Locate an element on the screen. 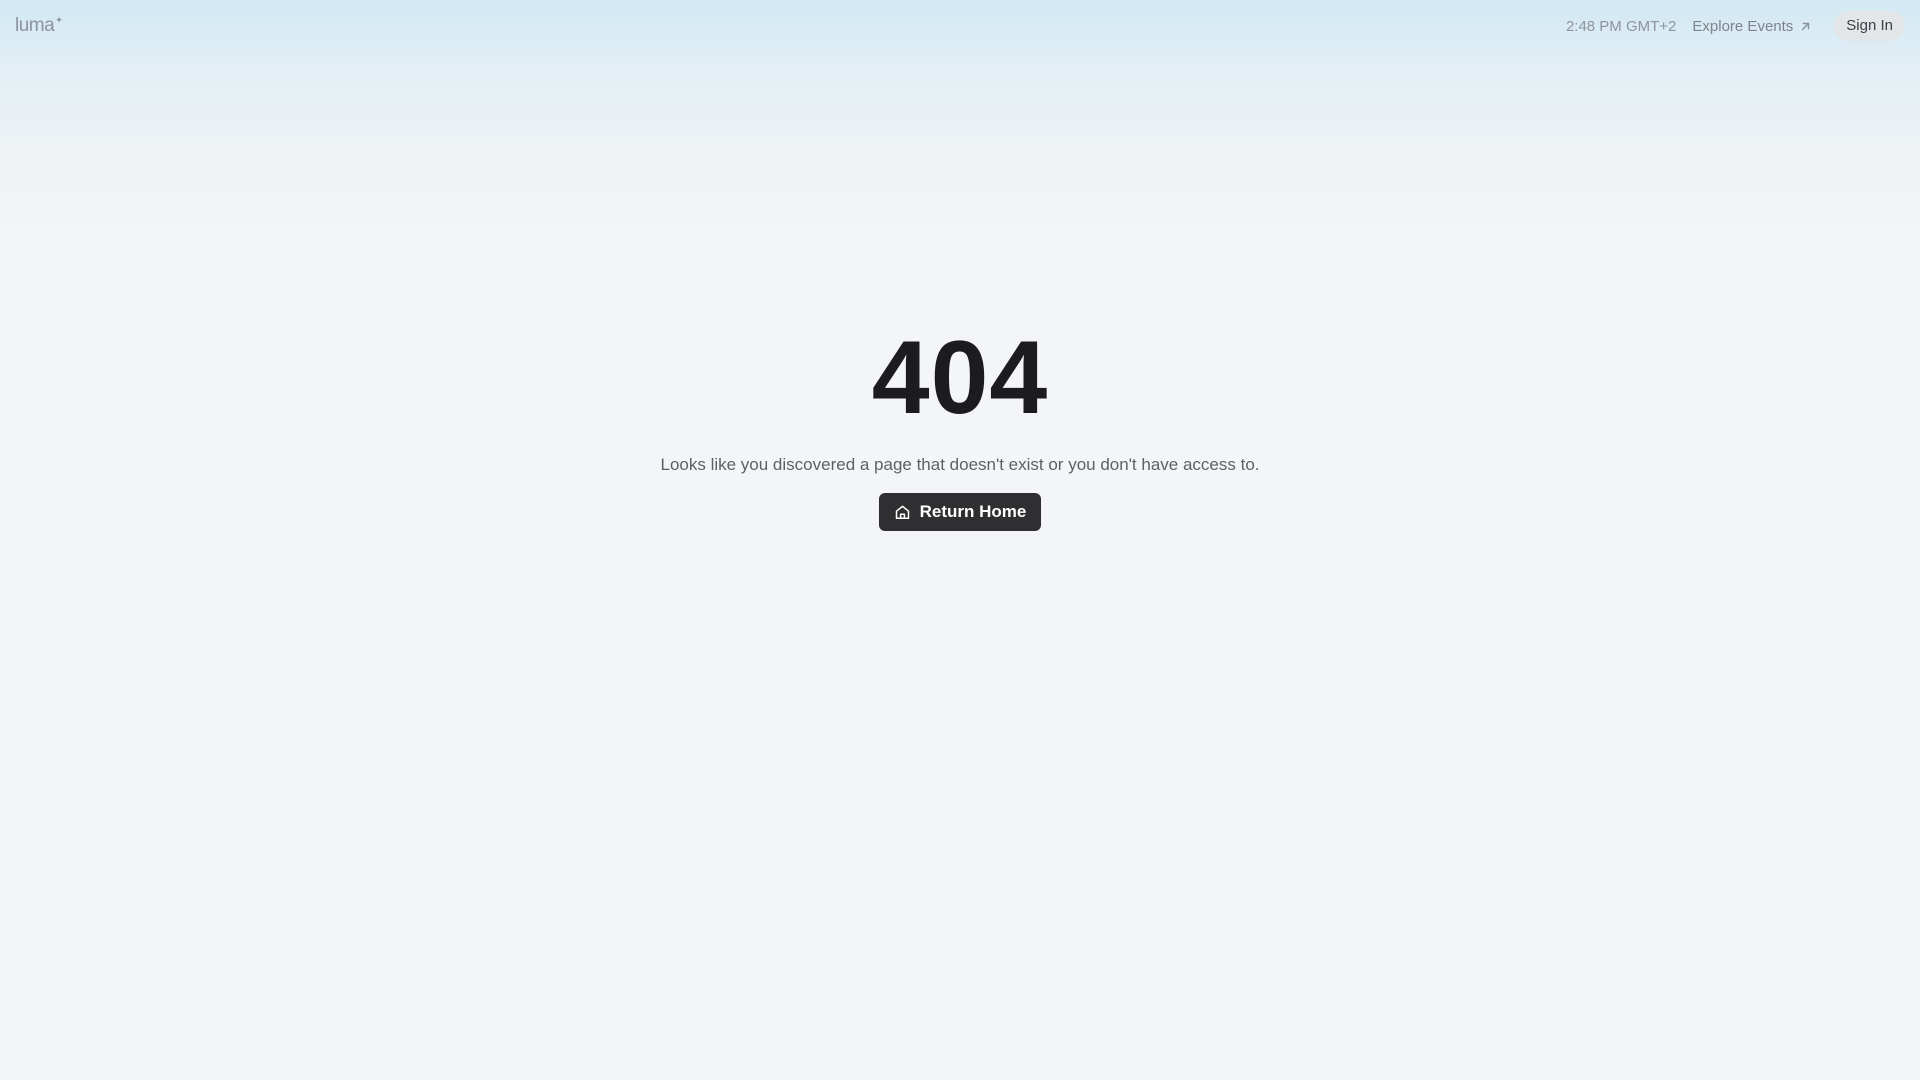  explore-events-link: Explore Events is located at coordinates (1752, 26).